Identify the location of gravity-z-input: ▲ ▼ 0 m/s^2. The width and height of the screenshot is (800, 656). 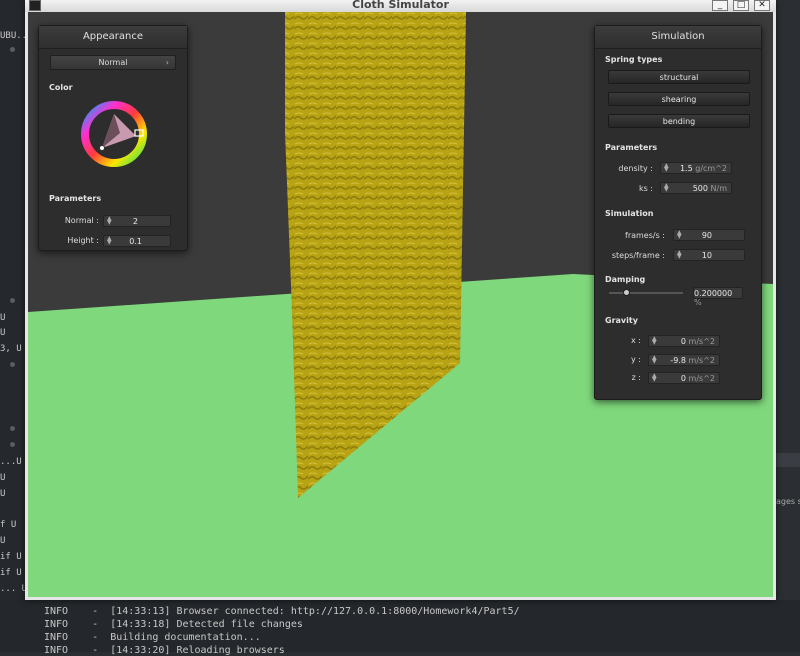
(684, 378).